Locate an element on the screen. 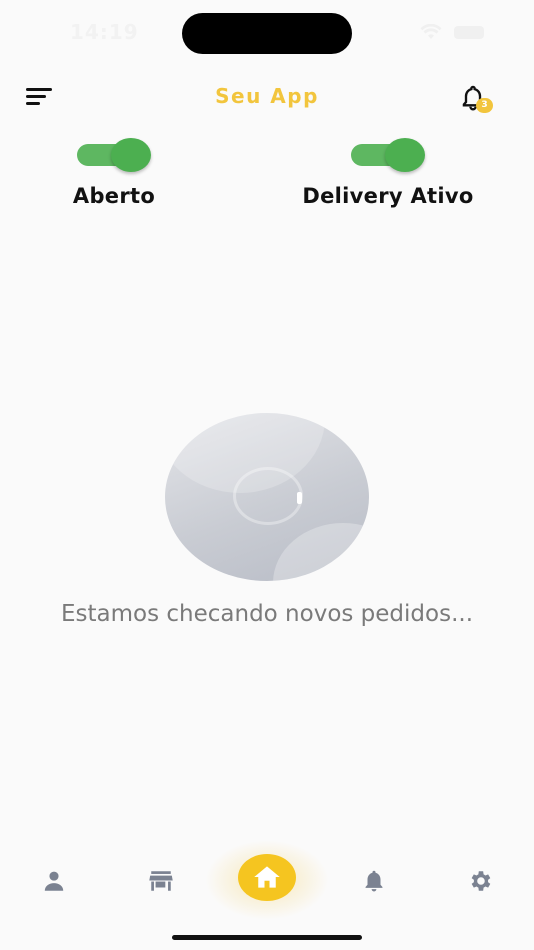 This screenshot has height=950, width=534. battery-icon is located at coordinates (469, 32).